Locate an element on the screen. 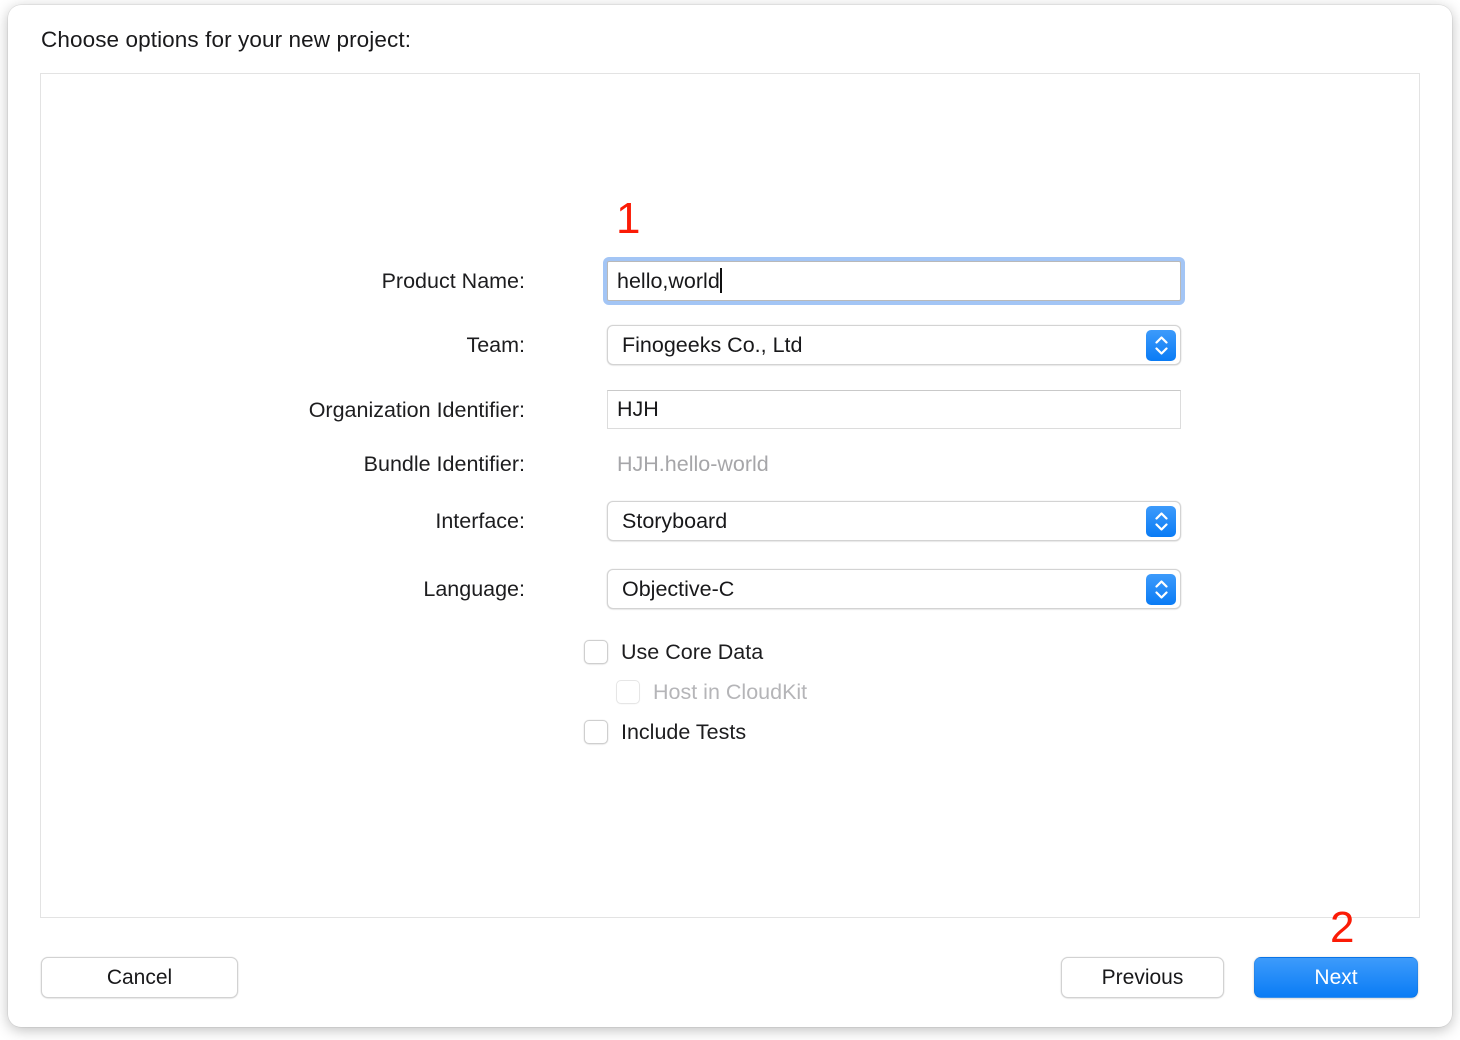  organization-identifier-control: HJH is located at coordinates (894, 410).